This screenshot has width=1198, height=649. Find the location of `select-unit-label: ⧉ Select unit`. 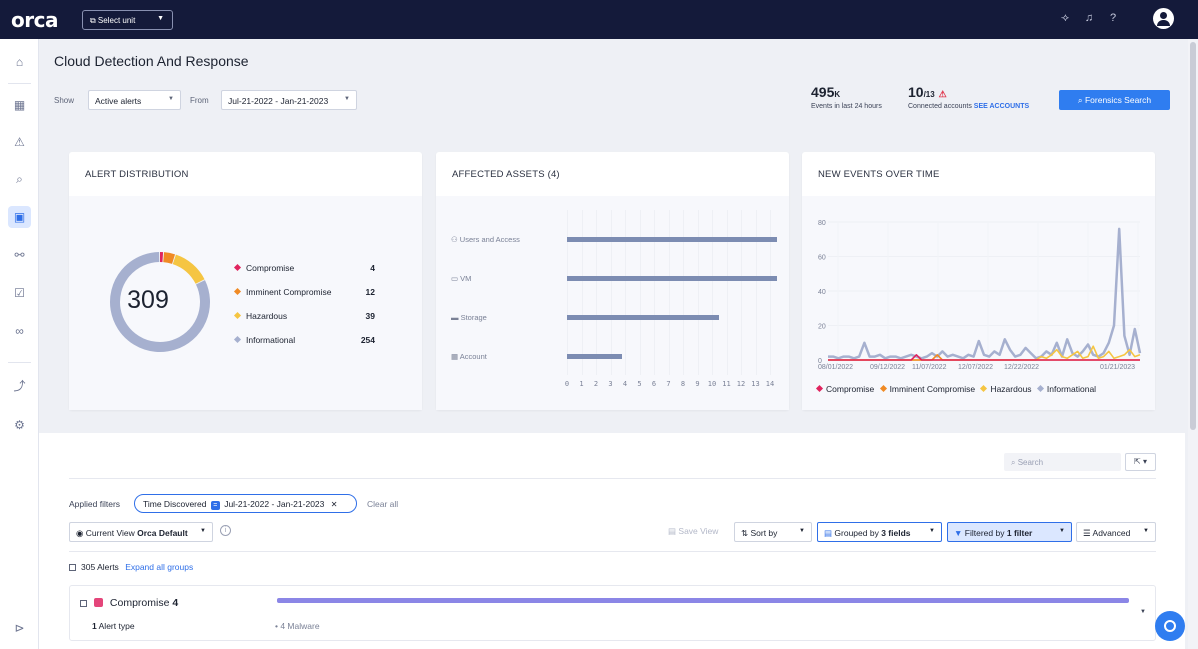

select-unit-label: ⧉ Select unit is located at coordinates (113, 20).